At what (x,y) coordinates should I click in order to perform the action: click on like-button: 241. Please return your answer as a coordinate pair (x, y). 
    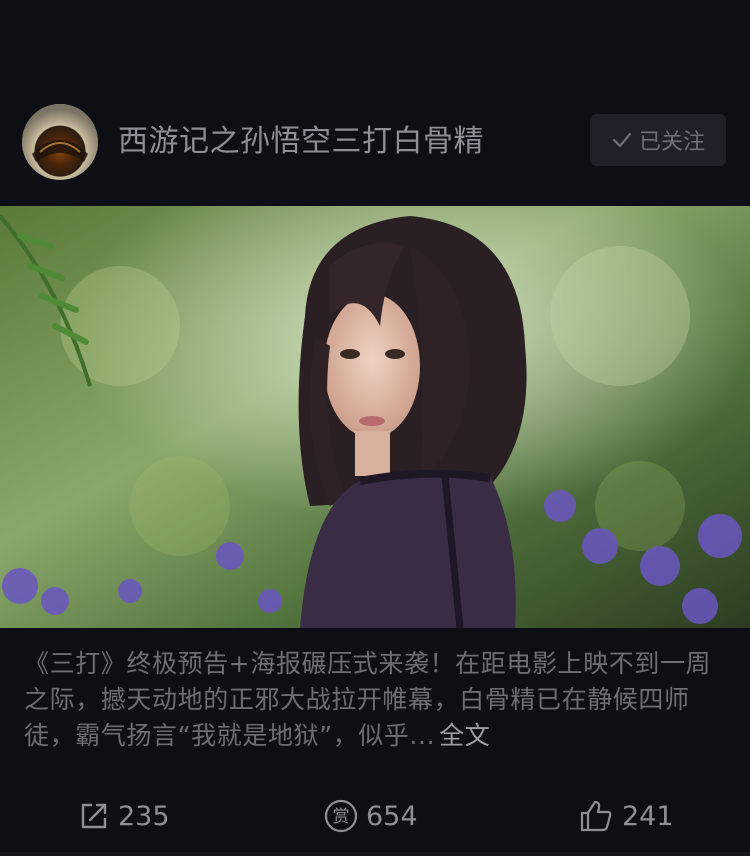
    Looking at the image, I should click on (626, 816).